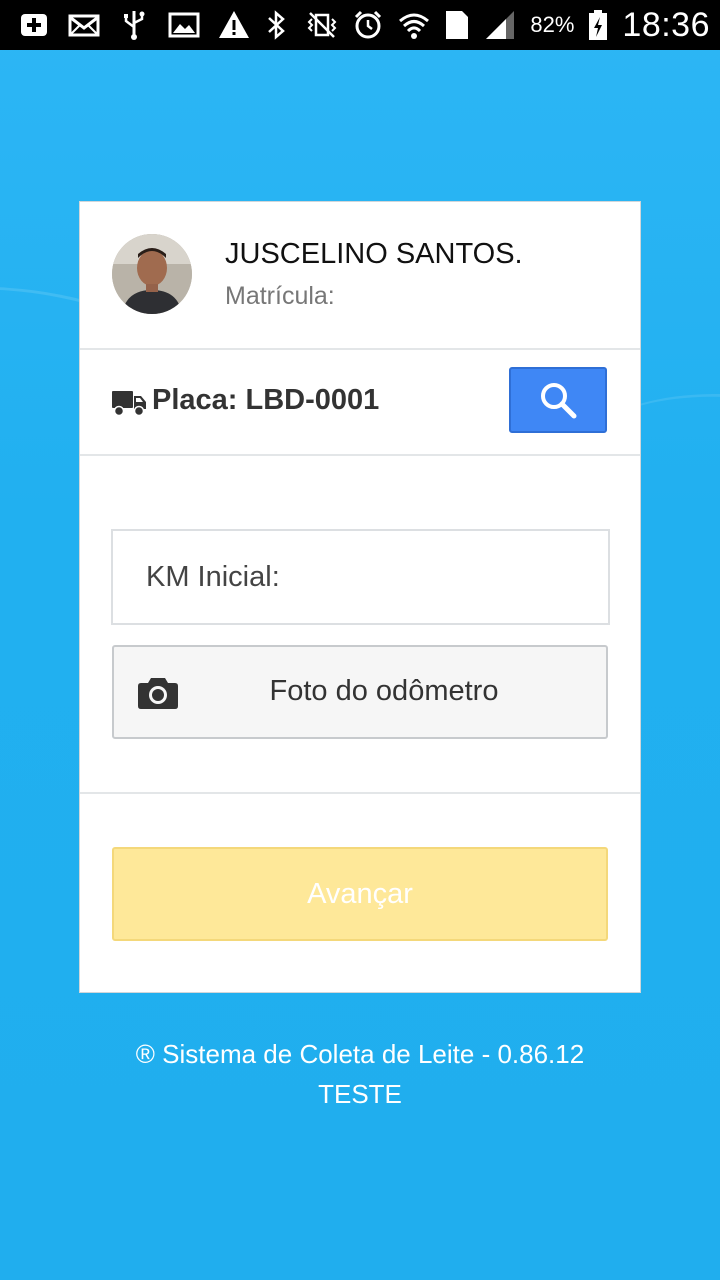  Describe the element at coordinates (266, 400) in the screenshot. I see `vehicle-plate: Placa: LBD-0001` at that location.